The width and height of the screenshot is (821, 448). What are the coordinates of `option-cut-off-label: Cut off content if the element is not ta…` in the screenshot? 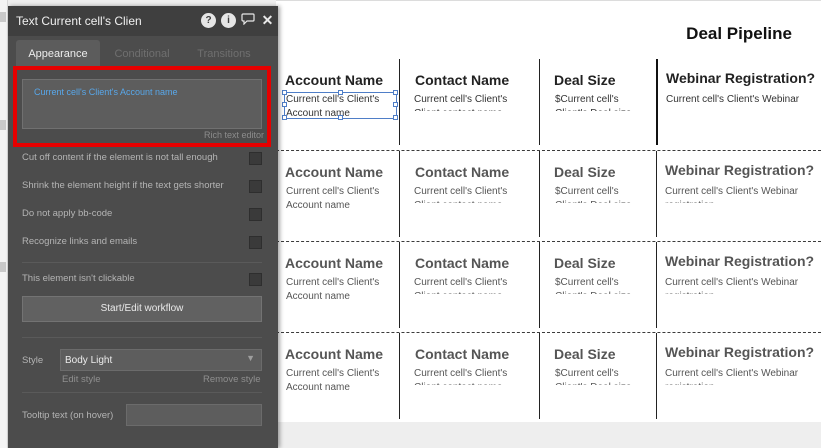 It's located at (120, 157).